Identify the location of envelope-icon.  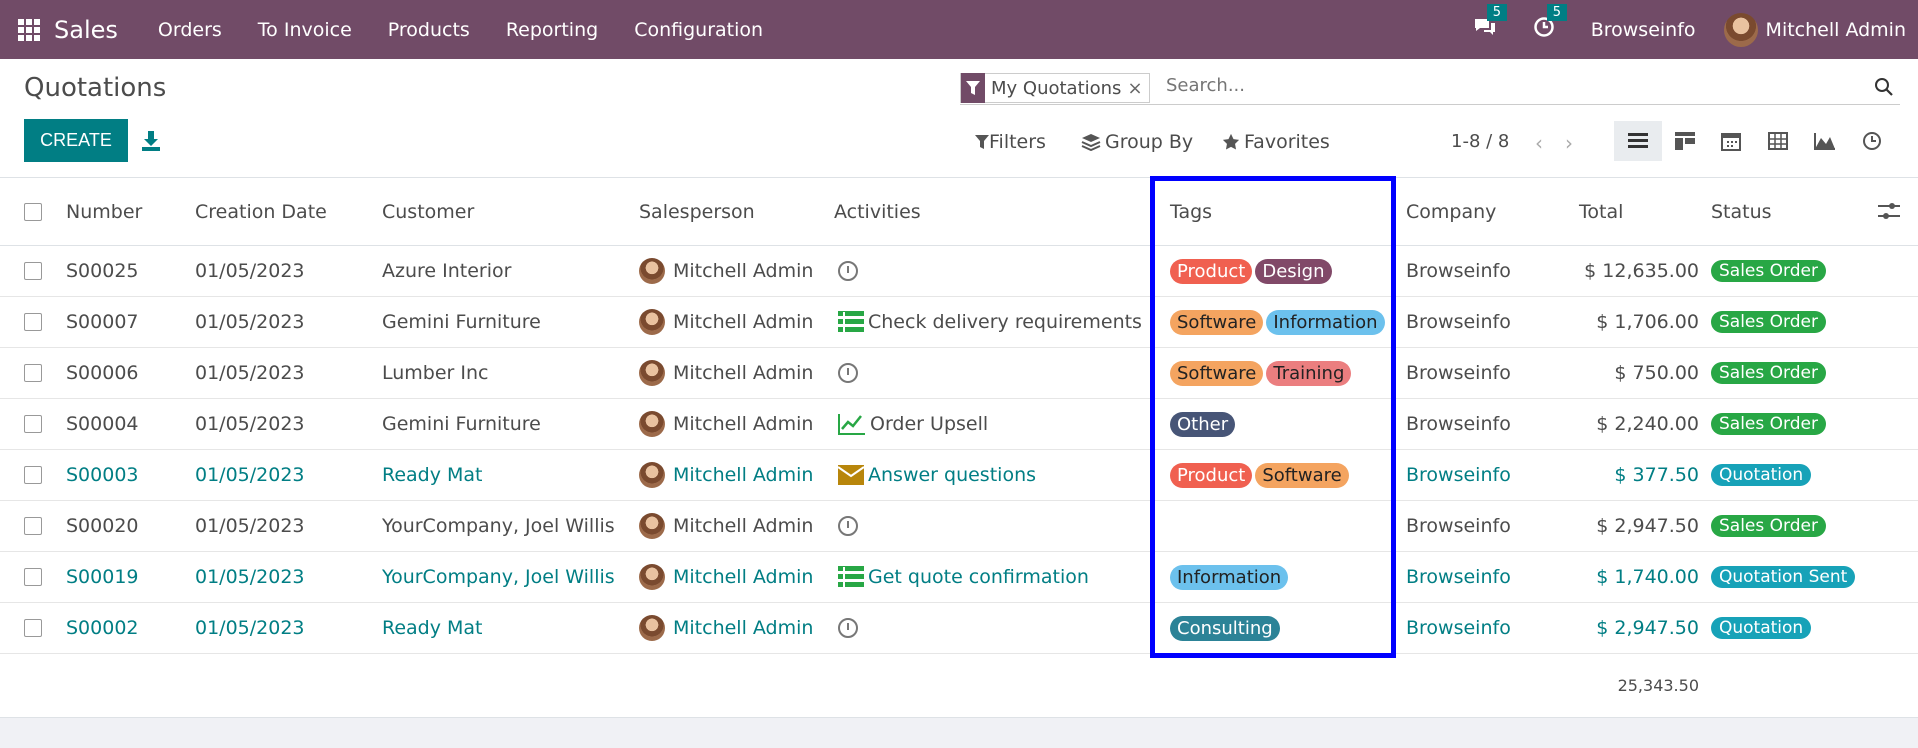
(851, 475).